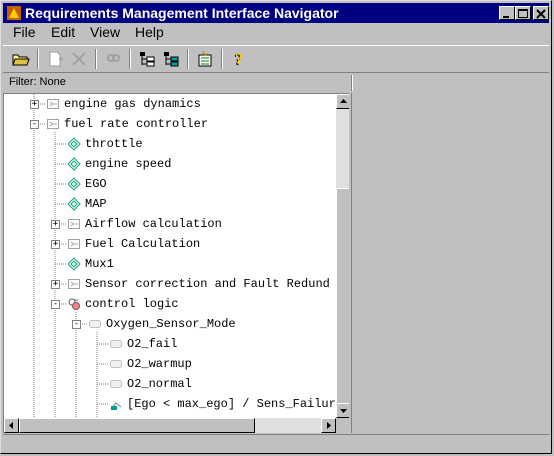 This screenshot has width=554, height=456. Describe the element at coordinates (96, 204) in the screenshot. I see `tree-node-label: MAP` at that location.